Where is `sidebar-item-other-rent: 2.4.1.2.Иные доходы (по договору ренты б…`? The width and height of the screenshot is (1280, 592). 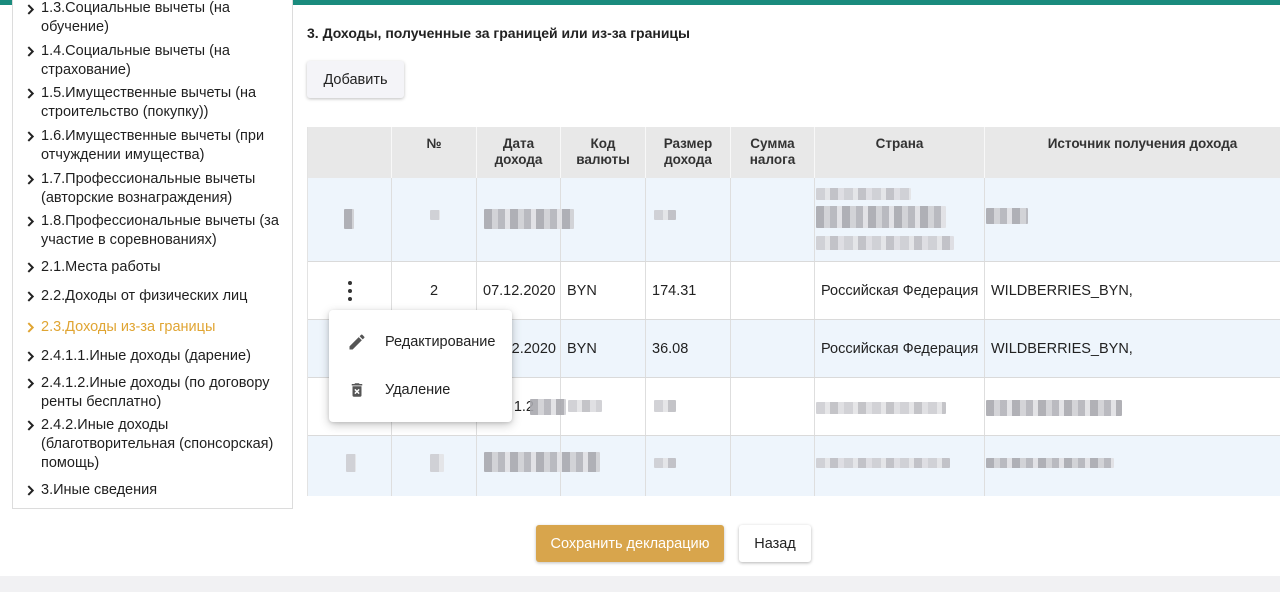
sidebar-item-other-rent: 2.4.1.2.Иные доходы (по договору ренты б… is located at coordinates (156, 393).